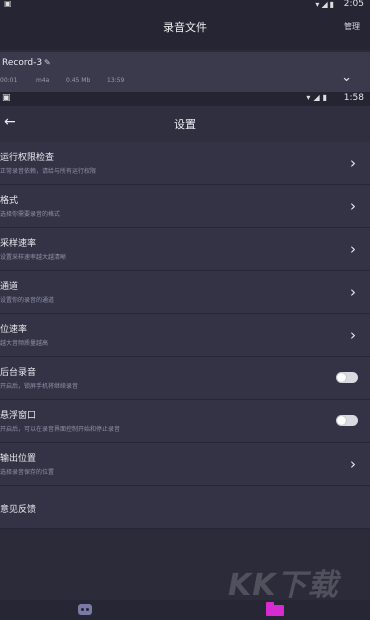 Image resolution: width=370 pixels, height=620 pixels. Describe the element at coordinates (27, 300) in the screenshot. I see `setting-description: 设置你的录音的通道` at that location.